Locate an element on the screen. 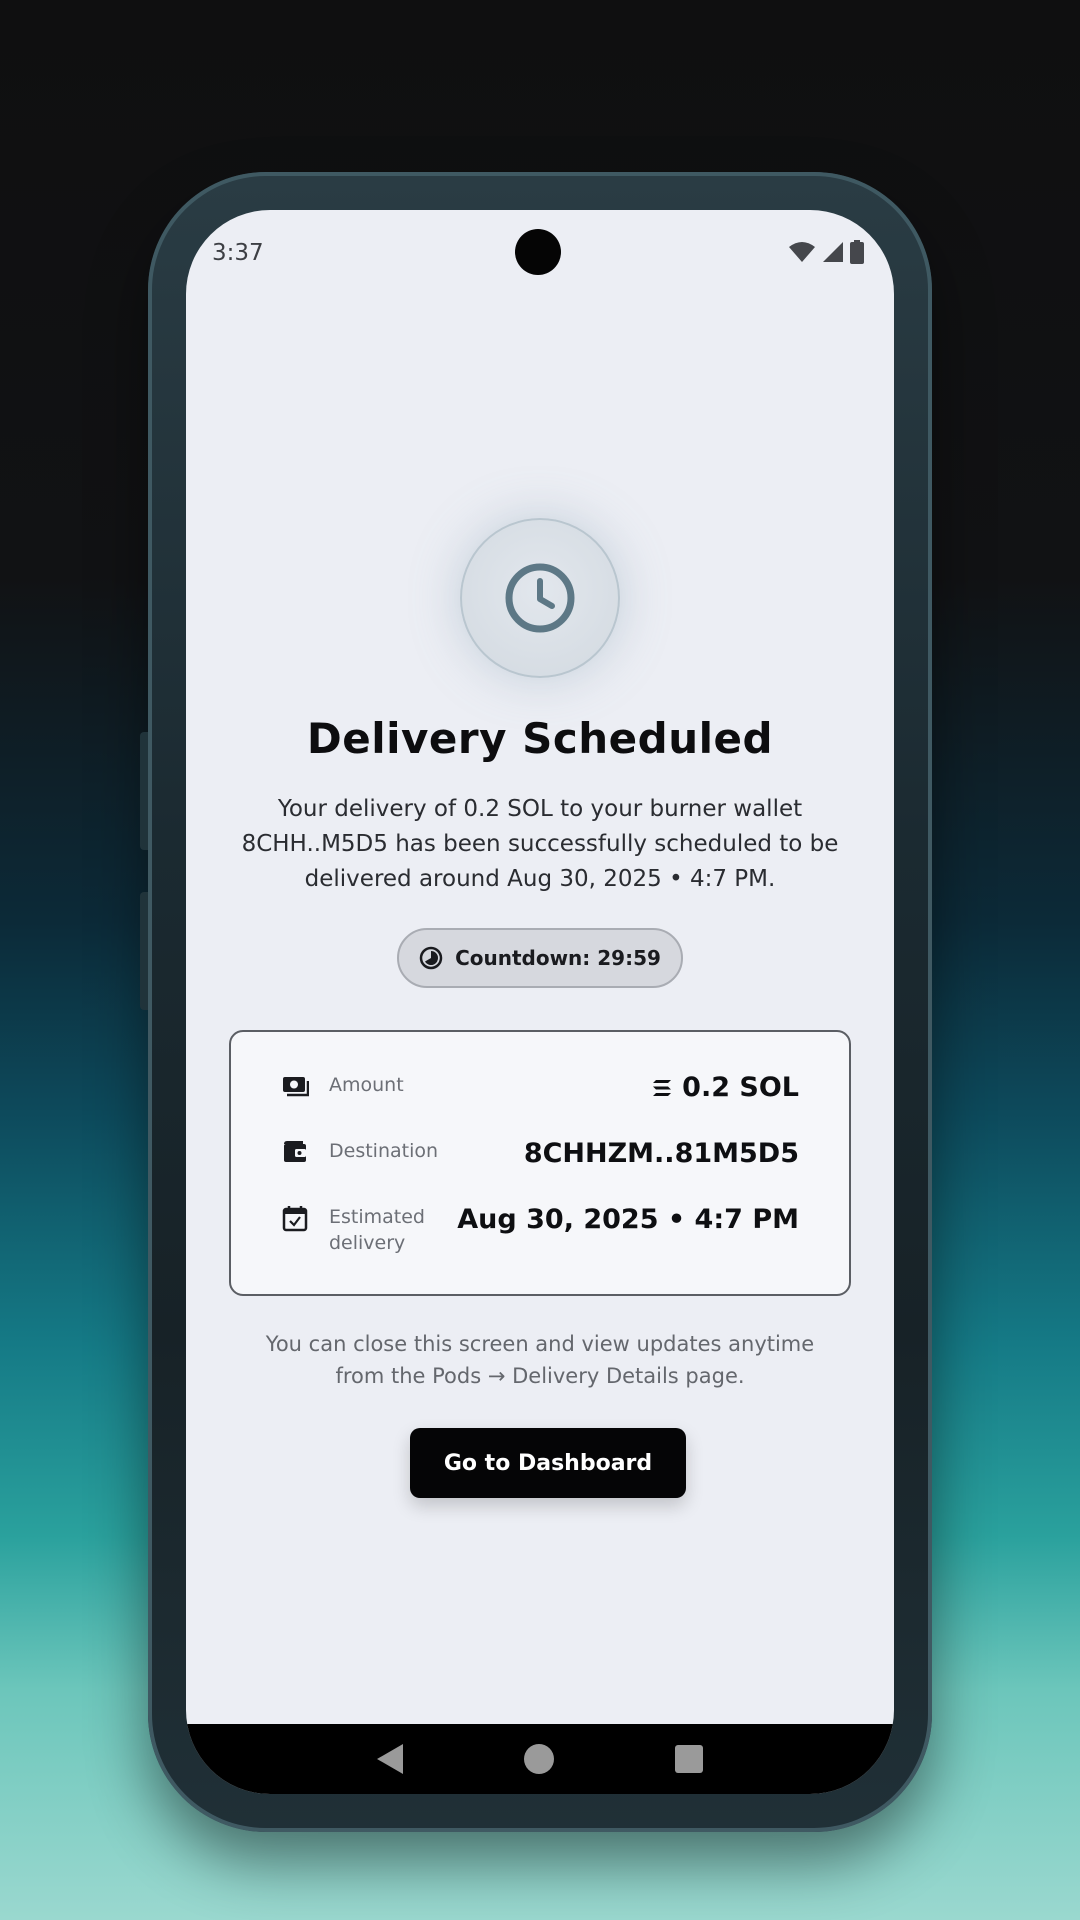 This screenshot has height=1920, width=1080. wallet-icon is located at coordinates (295, 1151).